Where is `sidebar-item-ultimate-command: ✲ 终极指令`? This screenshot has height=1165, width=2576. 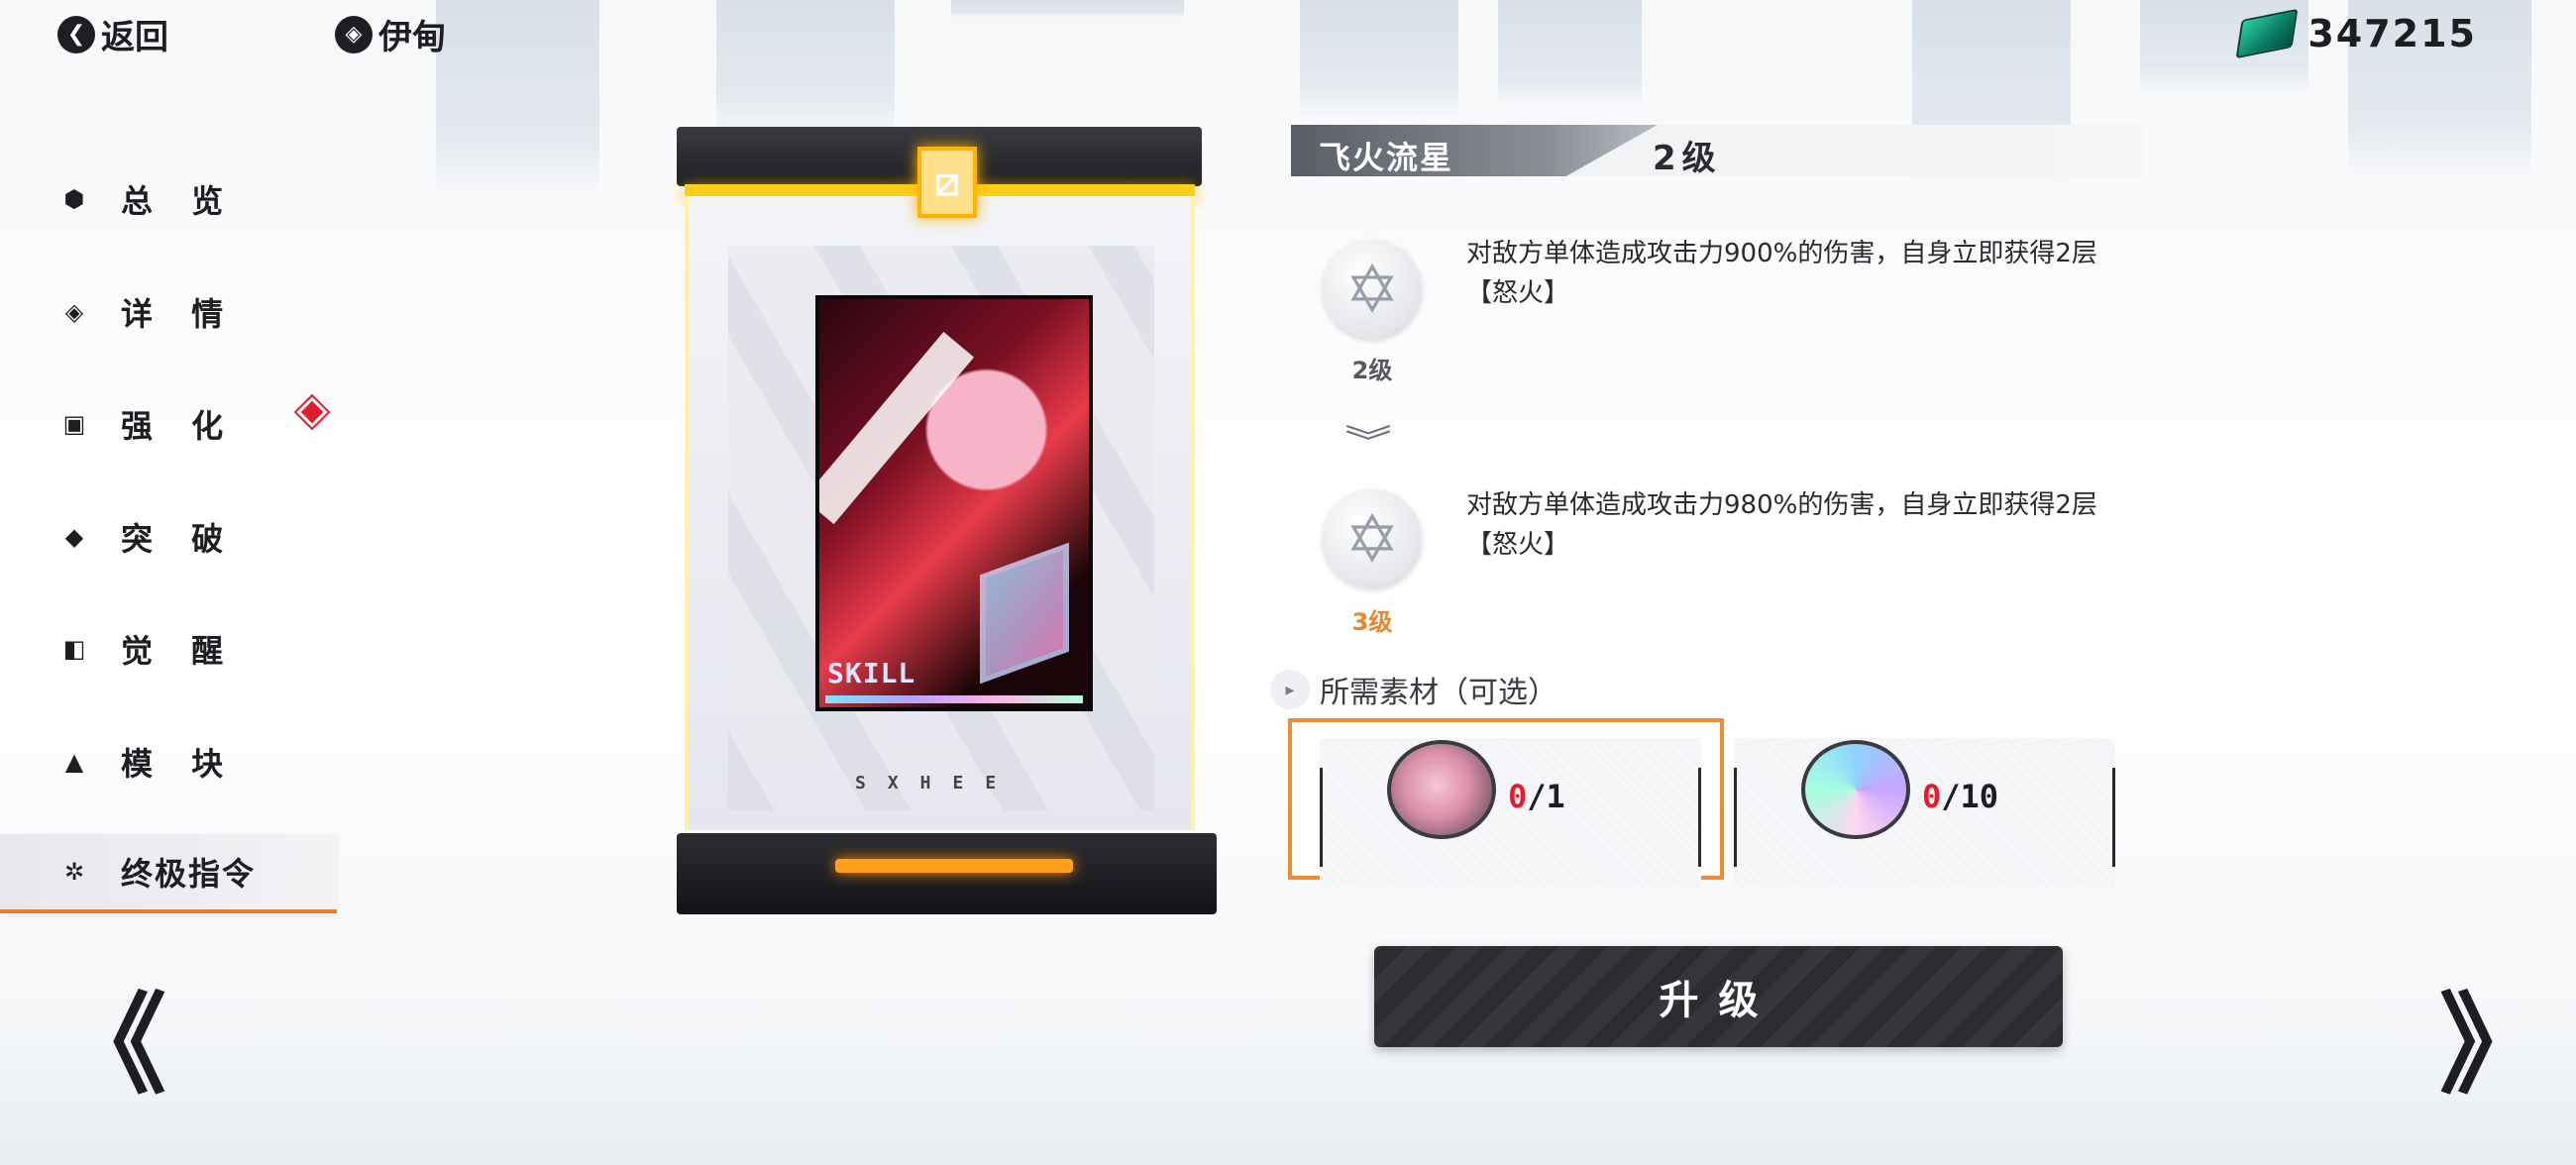
sidebar-item-ultimate-command: ✲ 终极指令 is located at coordinates (169, 873).